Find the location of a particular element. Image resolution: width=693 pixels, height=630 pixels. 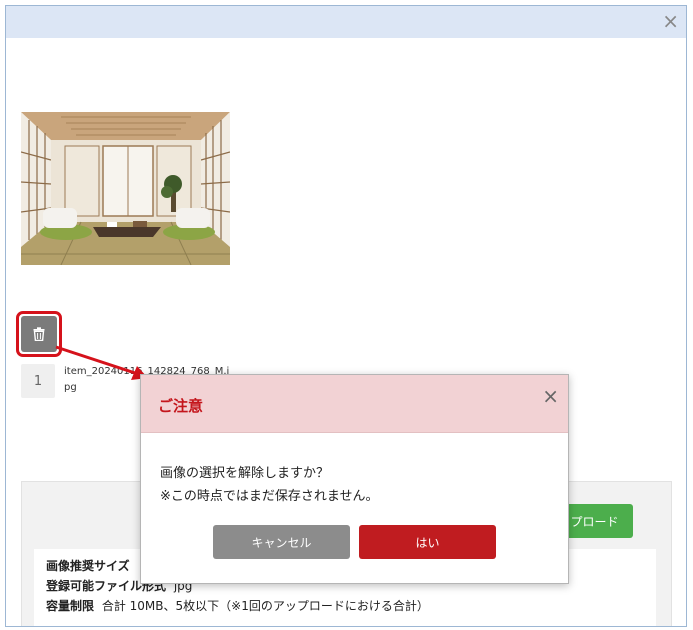

capacity-row: 容量制限 合計 10MB、5枚以下（※1回のアップロードにおける合計） is located at coordinates (237, 605).